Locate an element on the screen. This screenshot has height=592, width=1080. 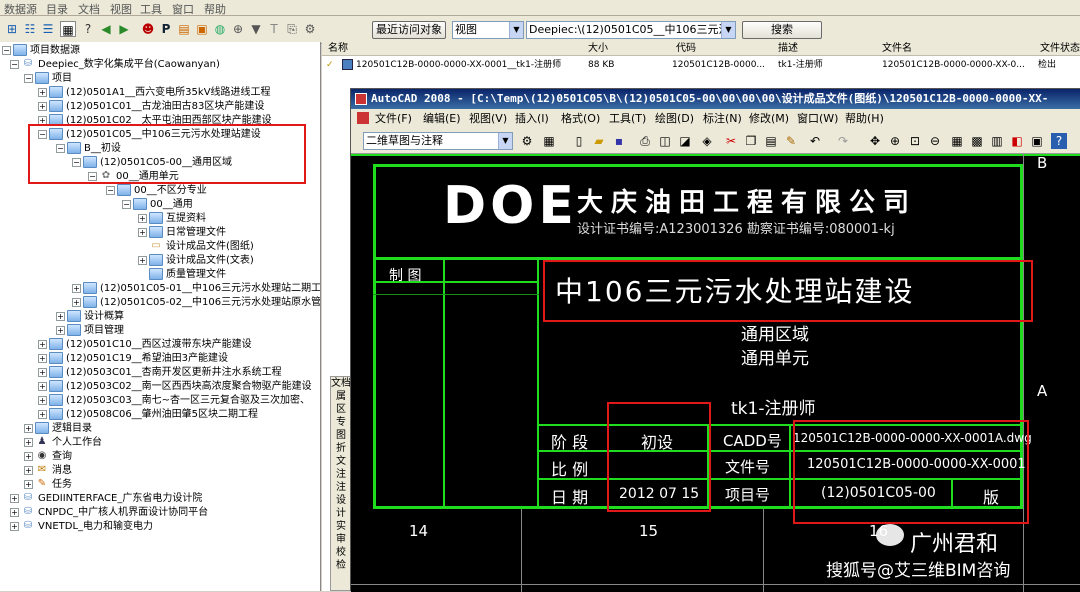
acad-menu-draw: 绘图(D) is located at coordinates (674, 118).